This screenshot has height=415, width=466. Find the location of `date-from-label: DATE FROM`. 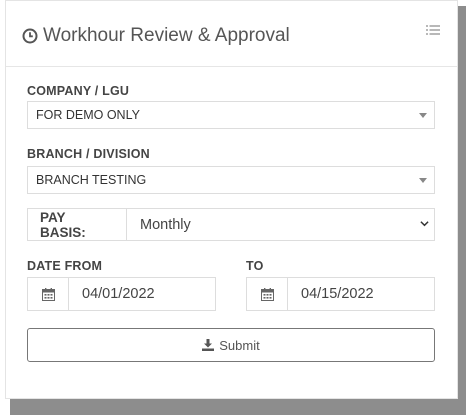

date-from-label: DATE FROM is located at coordinates (65, 266).